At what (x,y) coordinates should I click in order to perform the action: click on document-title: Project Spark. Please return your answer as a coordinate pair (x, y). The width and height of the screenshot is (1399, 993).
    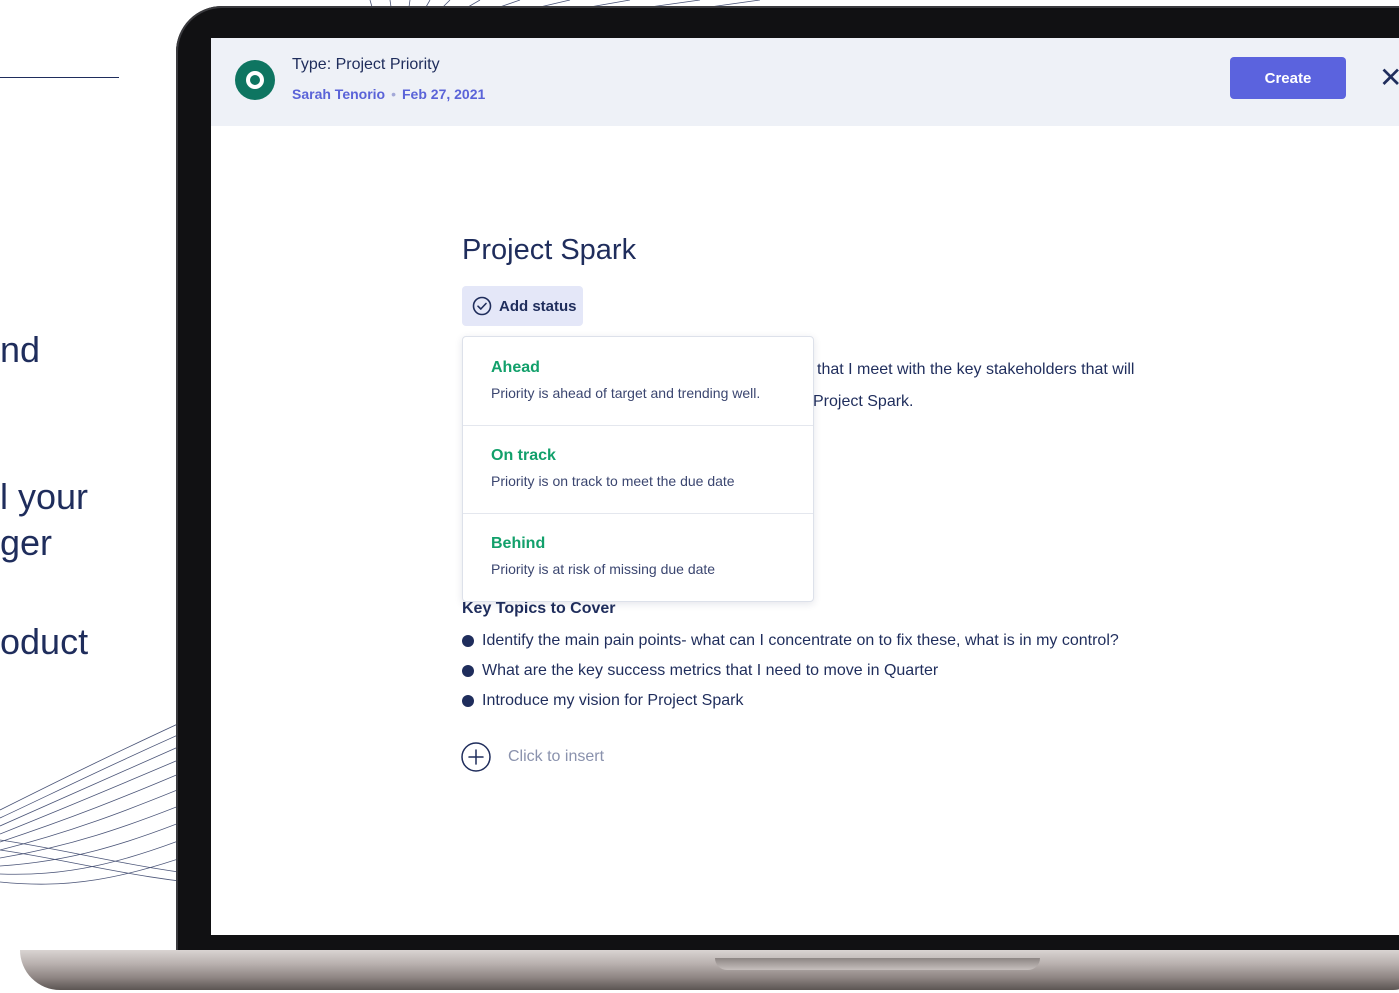
    Looking at the image, I should click on (549, 250).